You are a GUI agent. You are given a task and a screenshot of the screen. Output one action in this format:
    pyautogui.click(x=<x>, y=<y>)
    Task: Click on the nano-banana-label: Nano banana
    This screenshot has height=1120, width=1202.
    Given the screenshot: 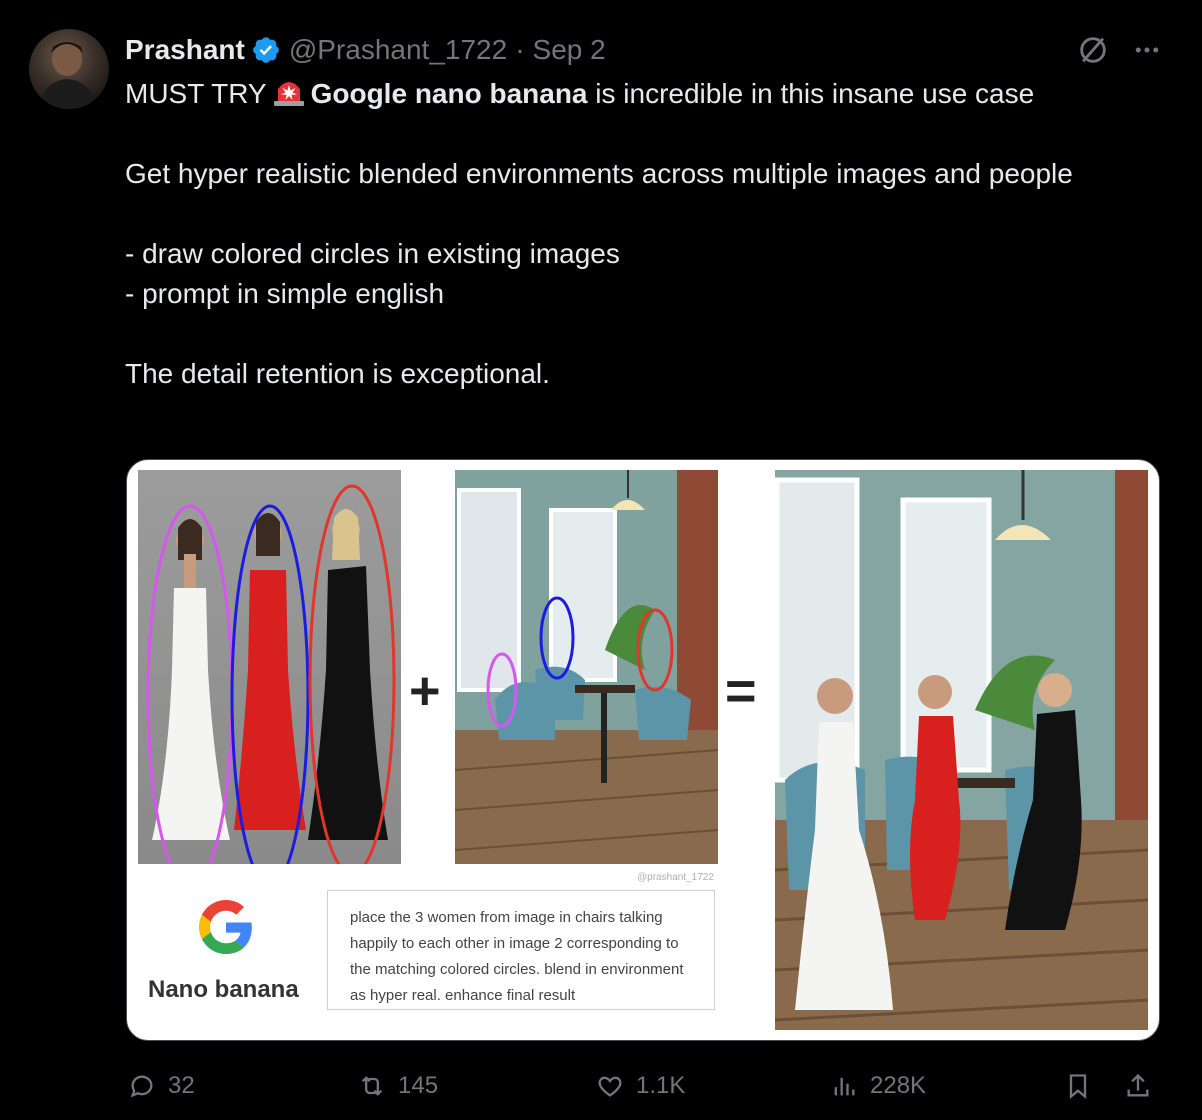 What is the action you would take?
    pyautogui.click(x=223, y=989)
    